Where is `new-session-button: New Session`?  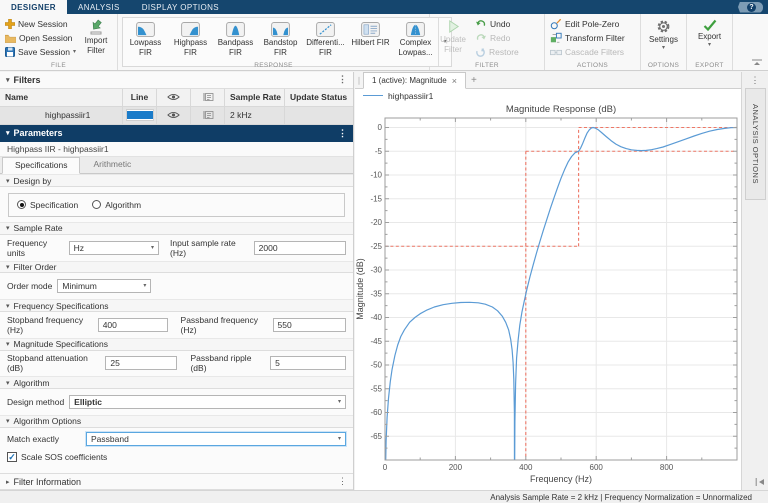 new-session-button: New Session is located at coordinates (40, 24).